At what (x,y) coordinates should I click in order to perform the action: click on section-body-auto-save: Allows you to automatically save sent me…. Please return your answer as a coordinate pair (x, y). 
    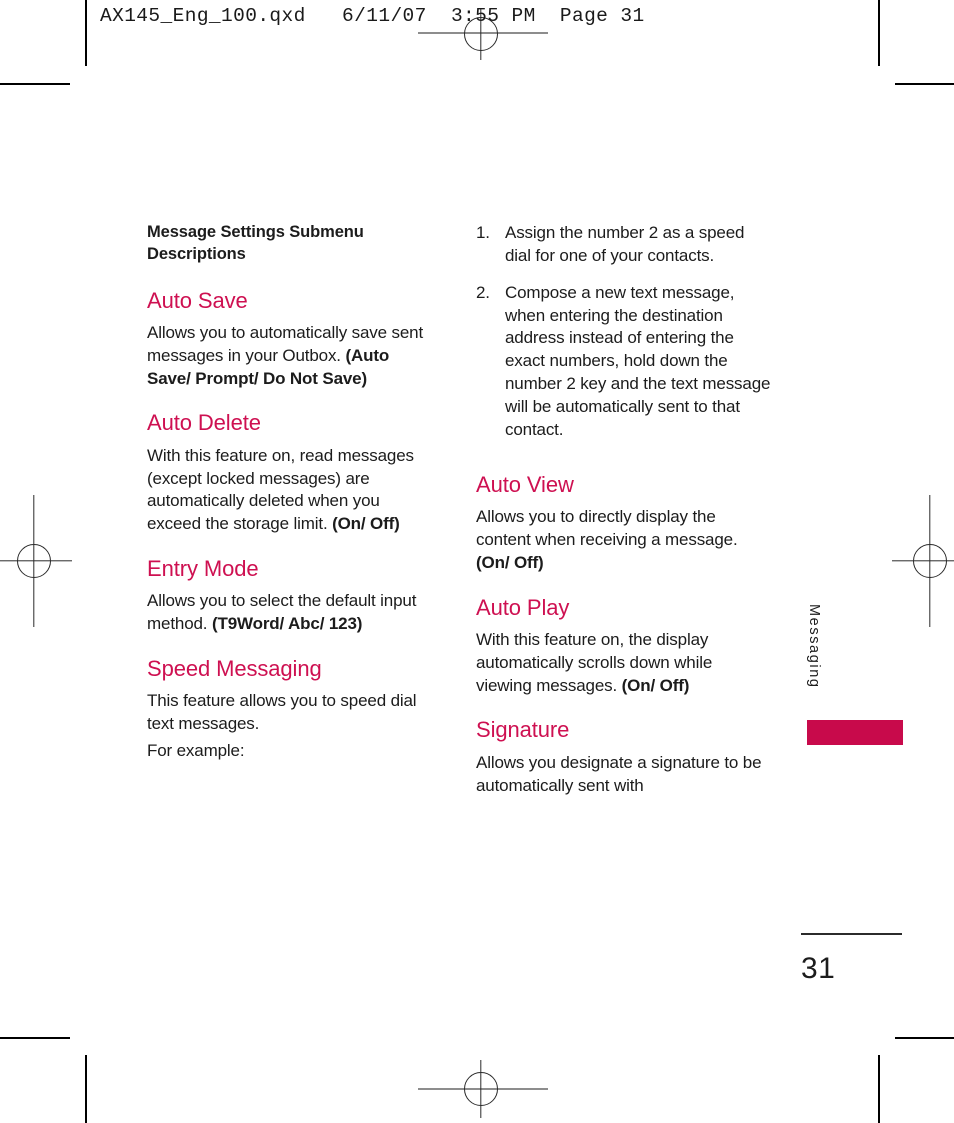
    Looking at the image, I should click on (290, 356).